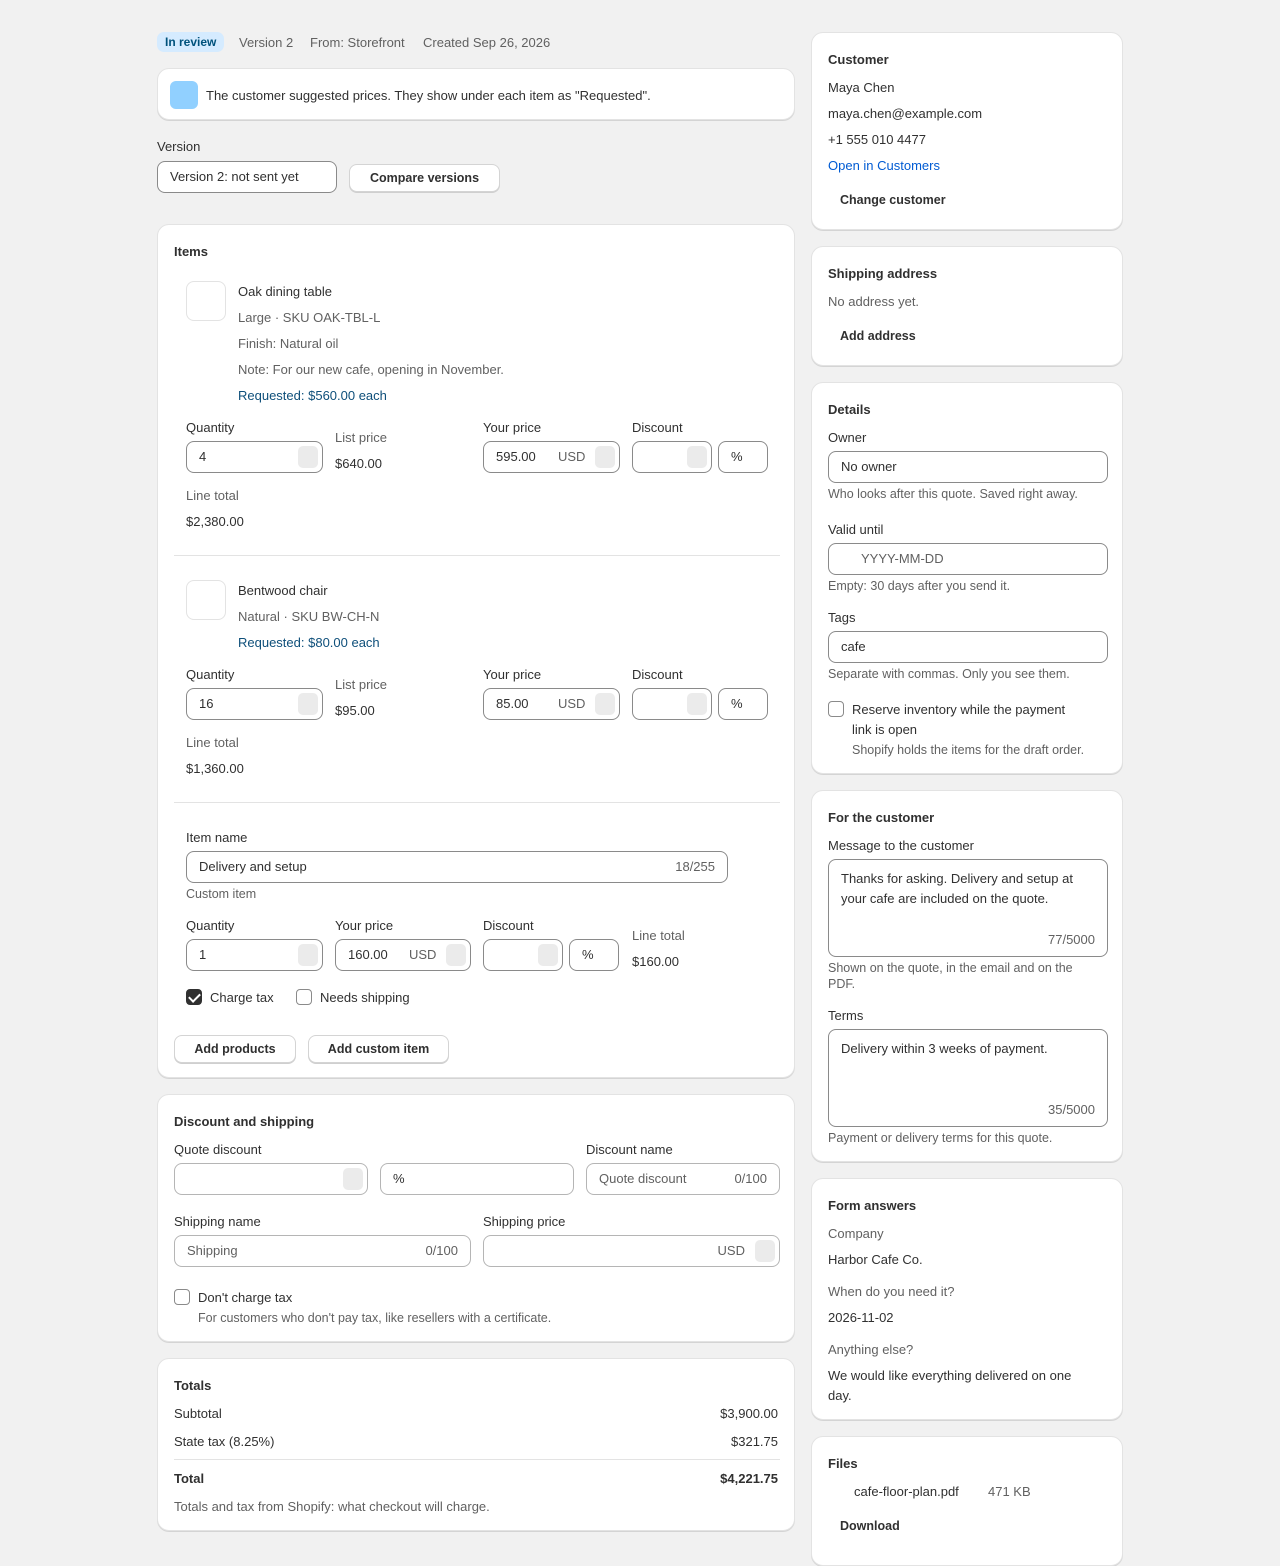  I want to click on shipping-name-input: Shipping 0/100, so click(322, 1251).